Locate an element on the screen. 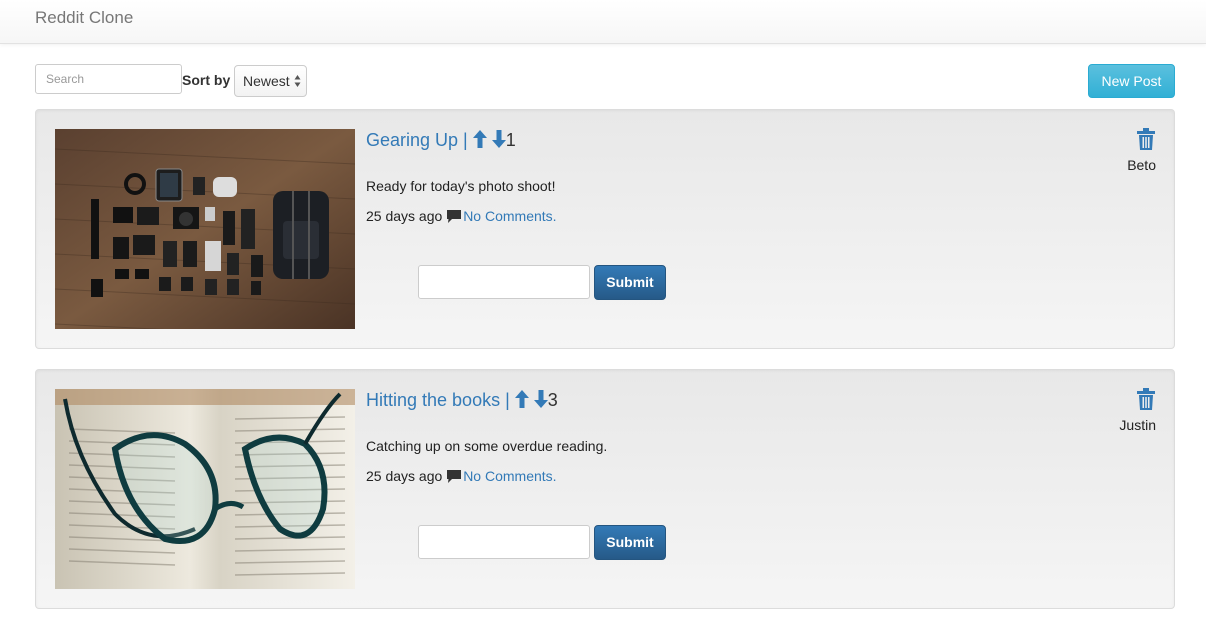 The image size is (1206, 622). post-title: Gearing Up | 1 is located at coordinates (441, 140).